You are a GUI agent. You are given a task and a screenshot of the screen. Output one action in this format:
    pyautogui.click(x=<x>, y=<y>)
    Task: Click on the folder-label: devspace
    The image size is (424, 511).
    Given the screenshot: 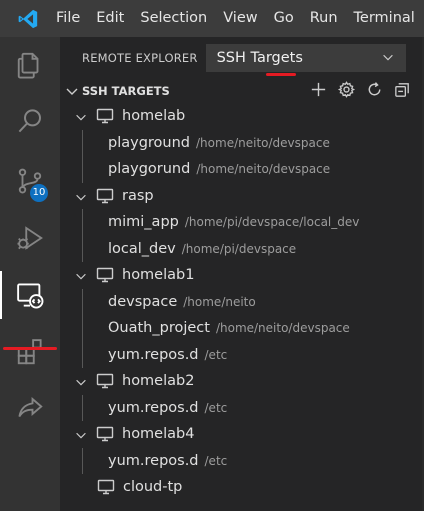 What is the action you would take?
    pyautogui.click(x=143, y=301)
    